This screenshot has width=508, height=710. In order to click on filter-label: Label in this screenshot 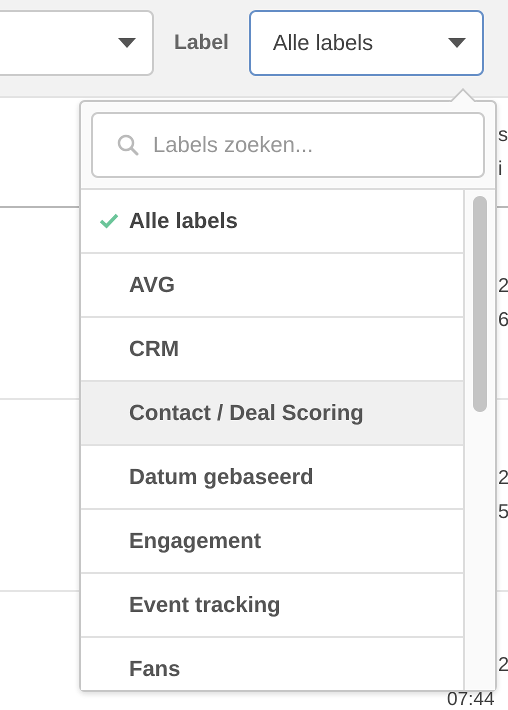, I will do `click(201, 43)`.